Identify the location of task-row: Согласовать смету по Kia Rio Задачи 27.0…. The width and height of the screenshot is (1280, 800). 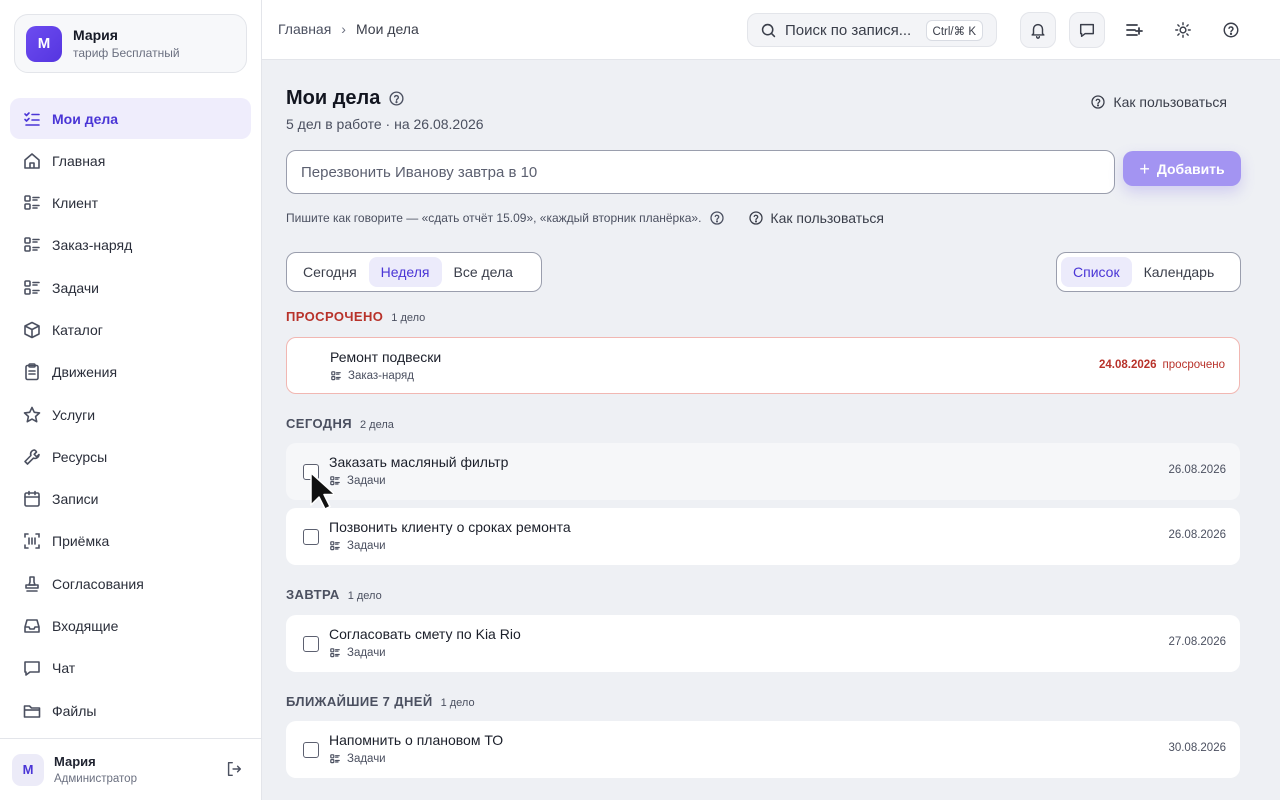
(763, 643).